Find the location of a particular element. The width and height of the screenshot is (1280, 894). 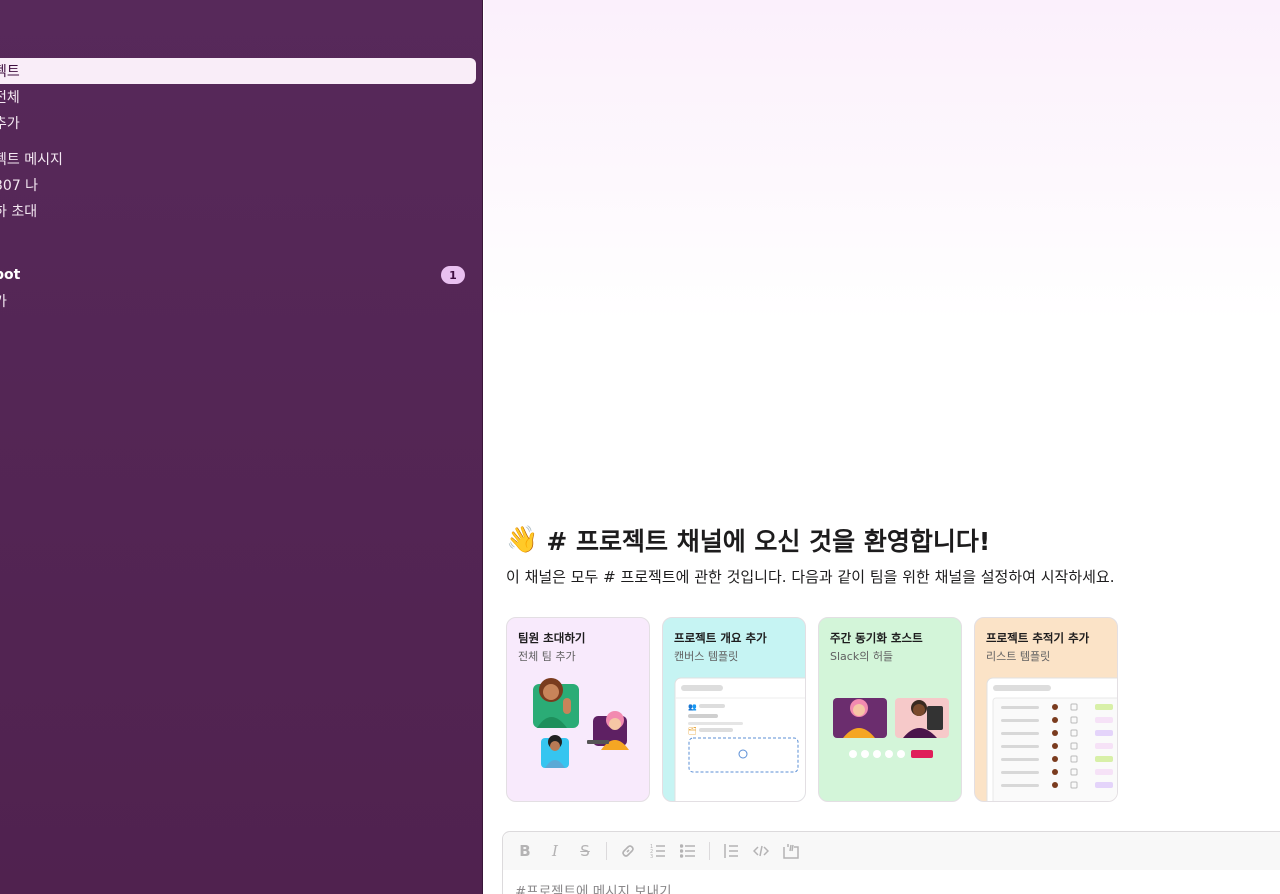

card-subtitle: 캔버스 템플릿 is located at coordinates (706, 656).